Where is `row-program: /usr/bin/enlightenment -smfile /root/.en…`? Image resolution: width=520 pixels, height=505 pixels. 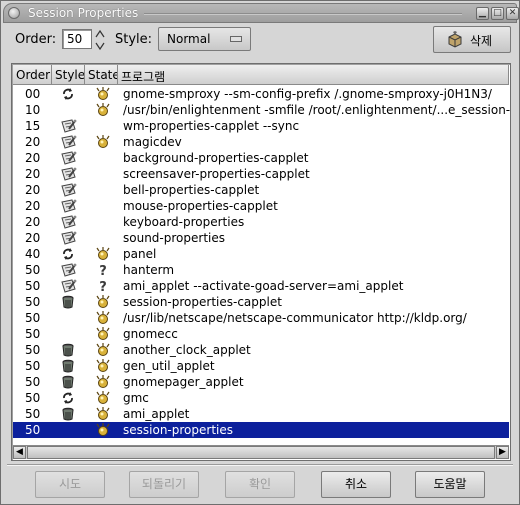 row-program: /usr/bin/enlightenment -smfile /root/.en… is located at coordinates (317, 110).